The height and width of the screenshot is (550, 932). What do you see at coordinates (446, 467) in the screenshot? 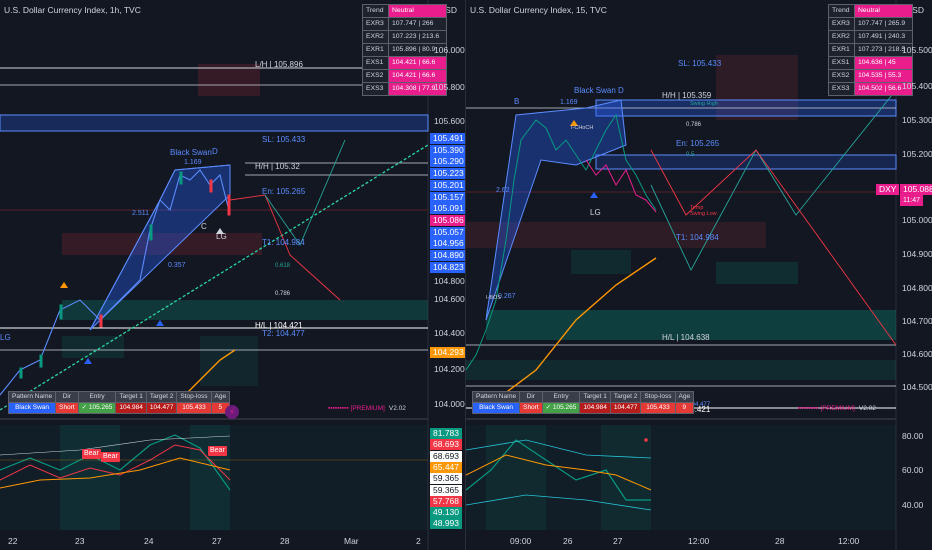
I see `oscillator-tag: 65.447` at bounding box center [446, 467].